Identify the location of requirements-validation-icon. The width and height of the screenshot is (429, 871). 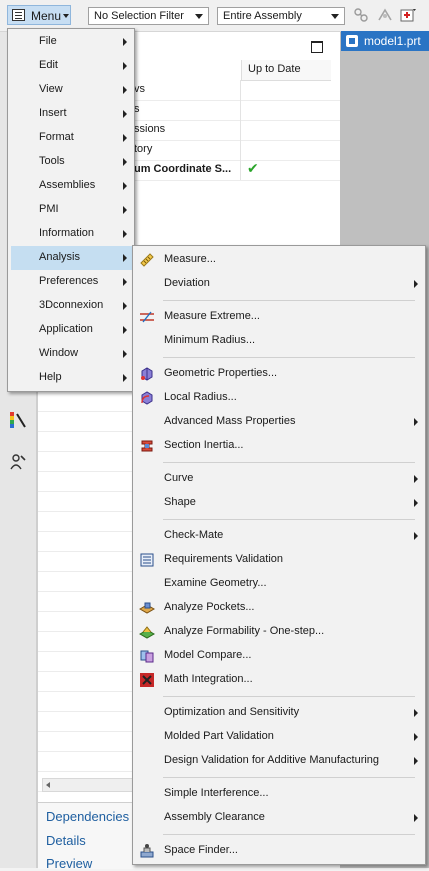
(147, 560).